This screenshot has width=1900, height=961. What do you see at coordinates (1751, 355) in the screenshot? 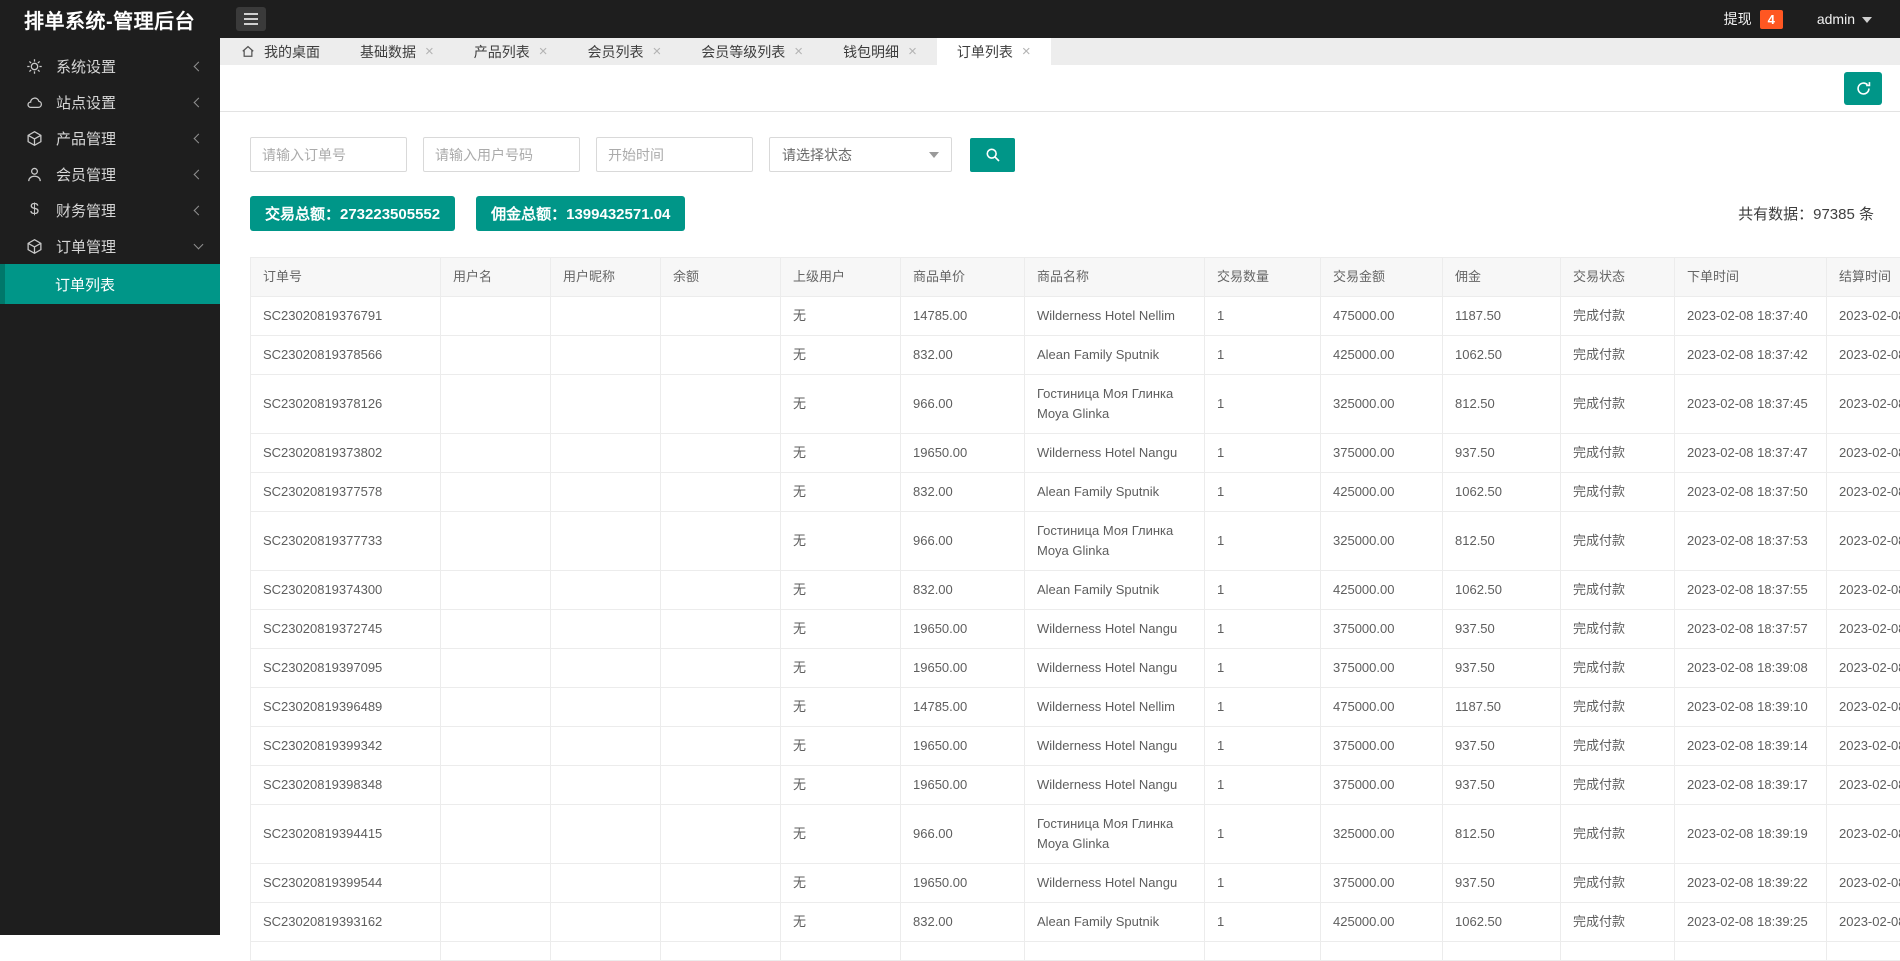
I see `table-cell: 2023-02-08 18:37:42` at bounding box center [1751, 355].